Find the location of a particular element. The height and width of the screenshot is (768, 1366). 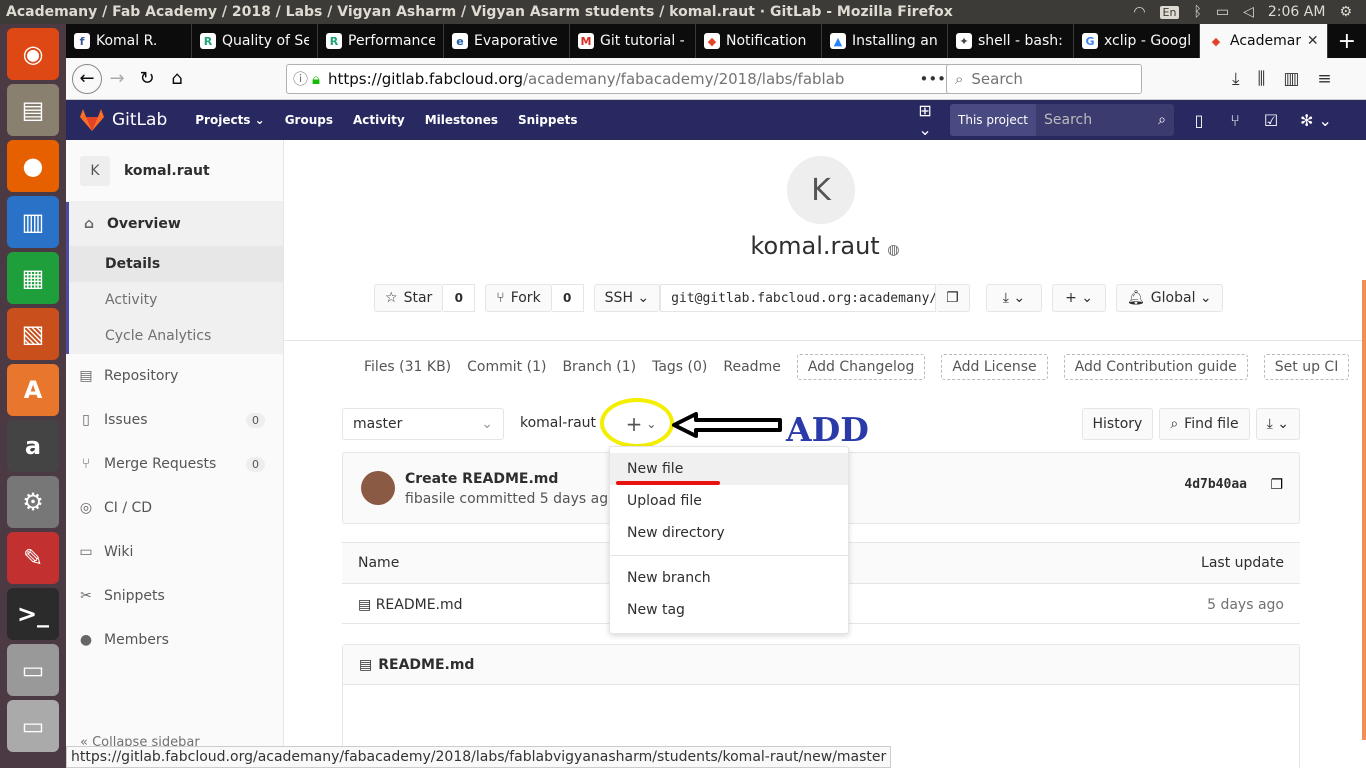

gitlab-logo: GitLab is located at coordinates (123, 120).